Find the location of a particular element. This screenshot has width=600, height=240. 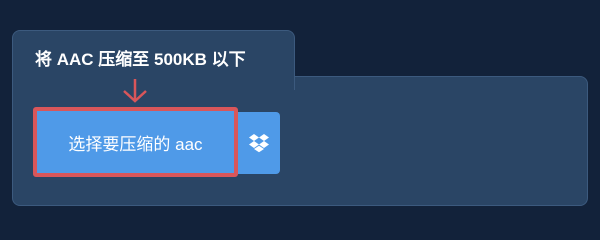

choose-file-label: 选择要压缩的 aac is located at coordinates (135, 144).